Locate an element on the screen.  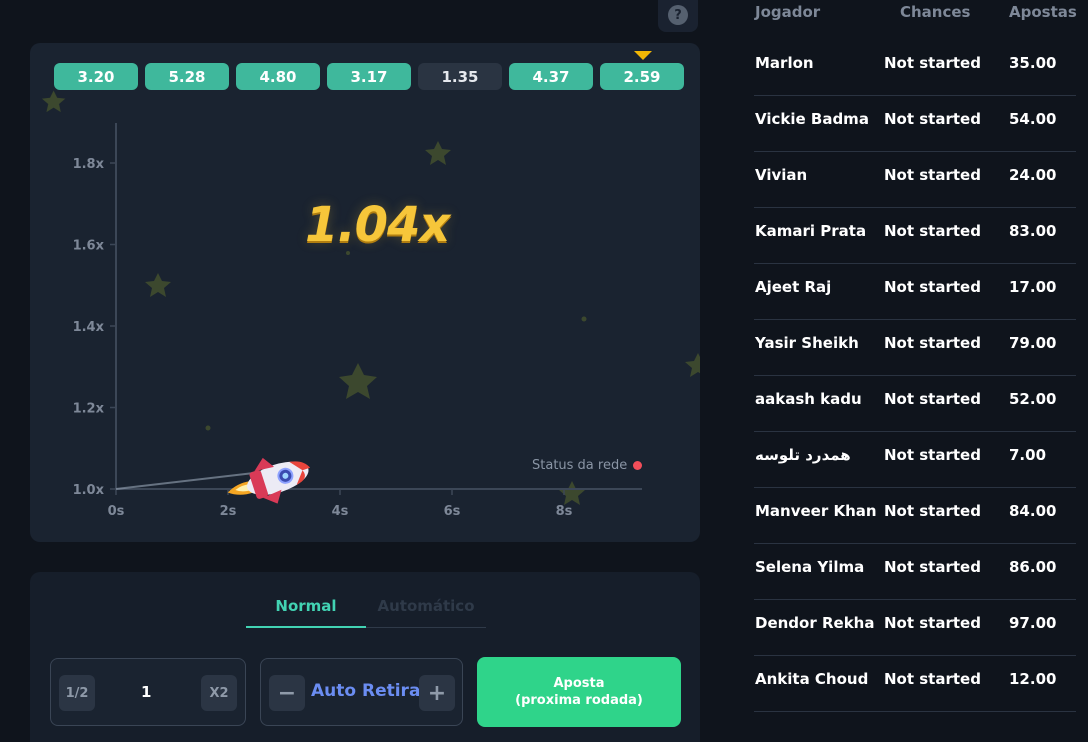
player-bet: 84.00 is located at coordinates (1033, 511).